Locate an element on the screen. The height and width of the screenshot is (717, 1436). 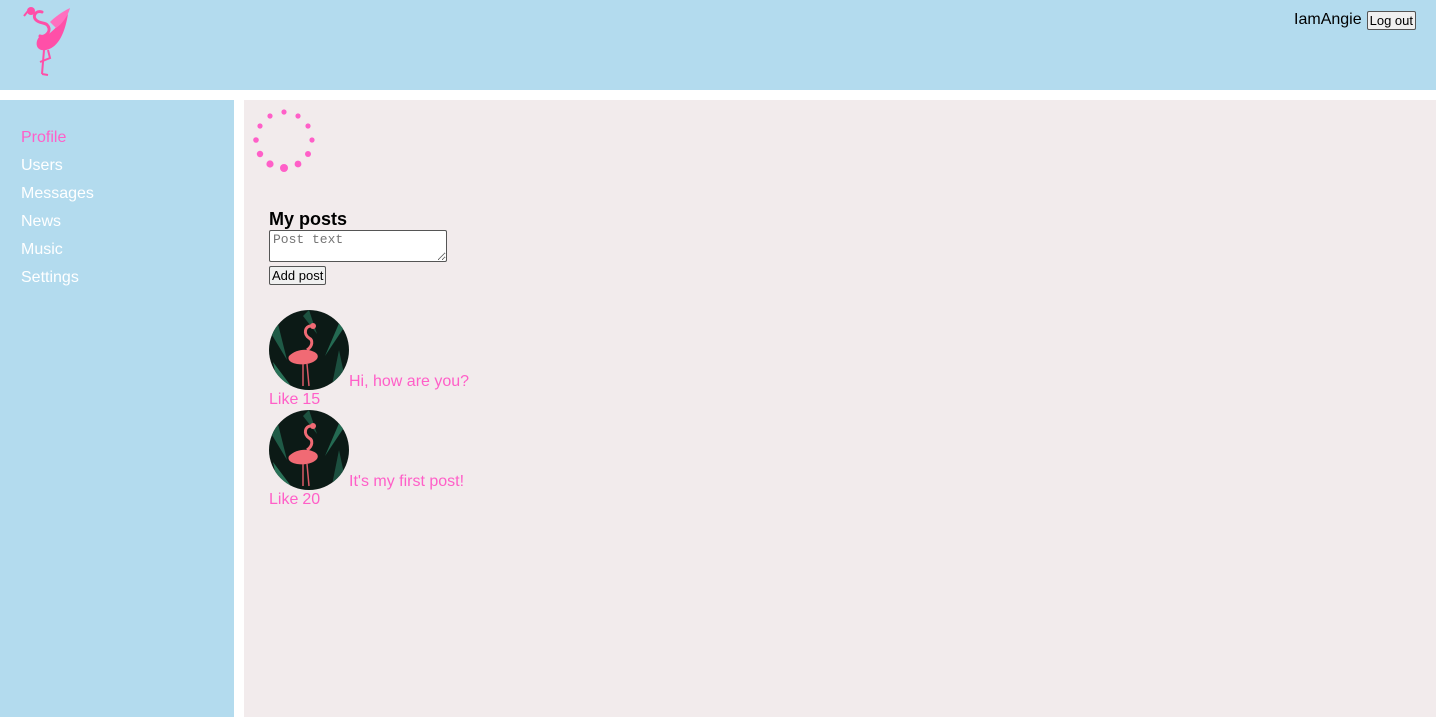
post-text: Hi, how are you? is located at coordinates (409, 381).